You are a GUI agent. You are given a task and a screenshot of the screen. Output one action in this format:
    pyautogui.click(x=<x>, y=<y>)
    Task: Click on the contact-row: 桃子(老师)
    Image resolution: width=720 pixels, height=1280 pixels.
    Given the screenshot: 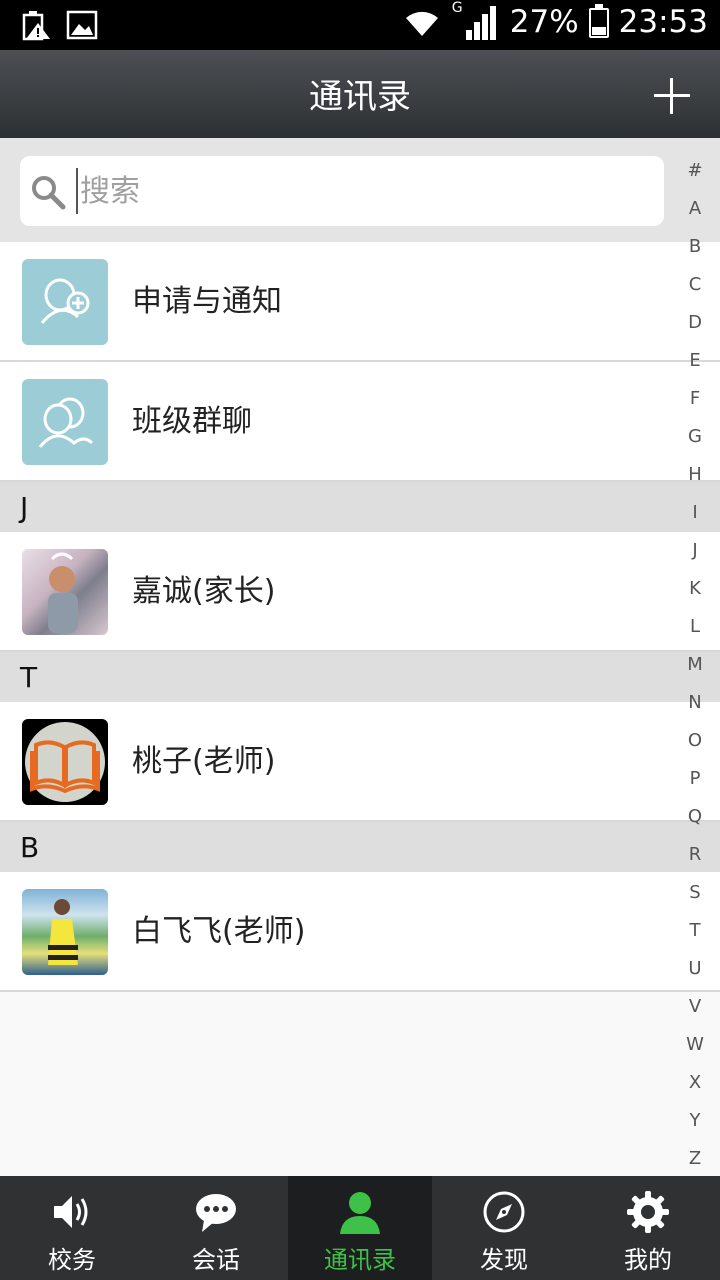 What is the action you would take?
    pyautogui.click(x=360, y=762)
    